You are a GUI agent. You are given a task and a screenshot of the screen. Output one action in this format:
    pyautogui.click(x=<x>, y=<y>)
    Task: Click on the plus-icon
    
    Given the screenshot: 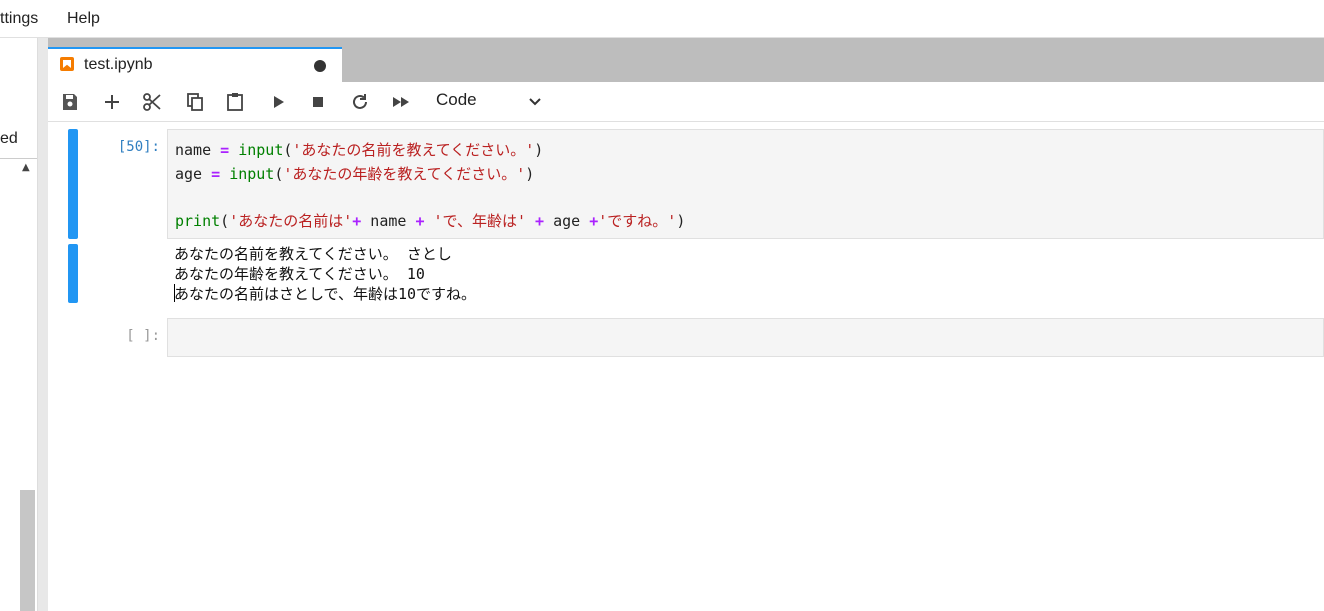 What is the action you would take?
    pyautogui.click(x=112, y=102)
    